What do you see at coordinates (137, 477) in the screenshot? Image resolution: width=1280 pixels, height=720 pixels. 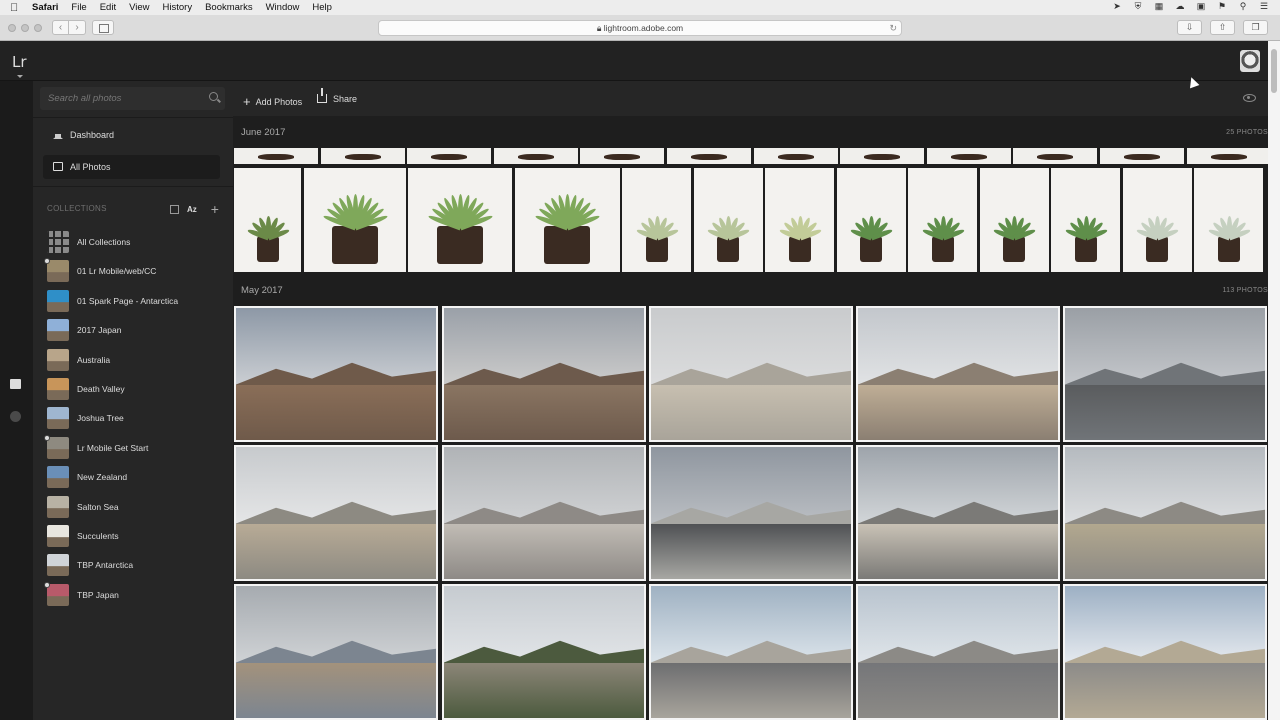 I see `collection-item: New Zealand` at bounding box center [137, 477].